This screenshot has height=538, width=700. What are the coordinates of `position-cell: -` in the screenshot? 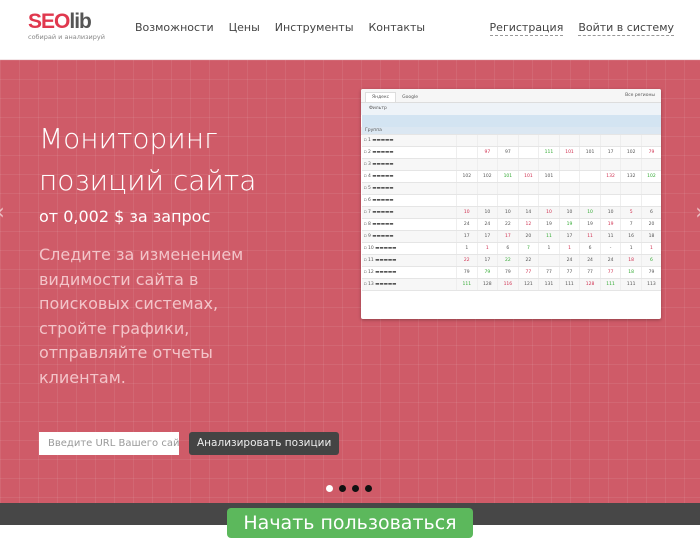 It's located at (610, 248).